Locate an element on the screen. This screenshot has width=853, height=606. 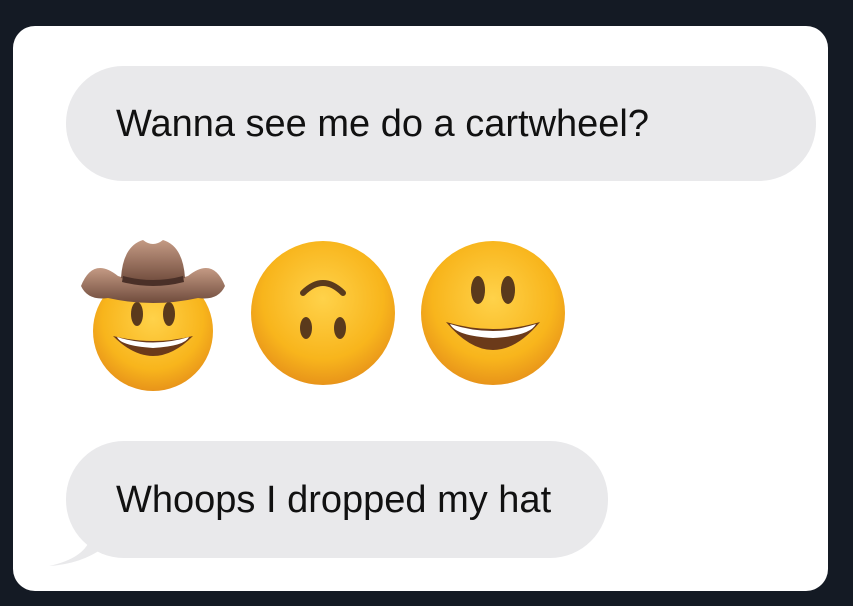
grinning-face-icon is located at coordinates (493, 313).